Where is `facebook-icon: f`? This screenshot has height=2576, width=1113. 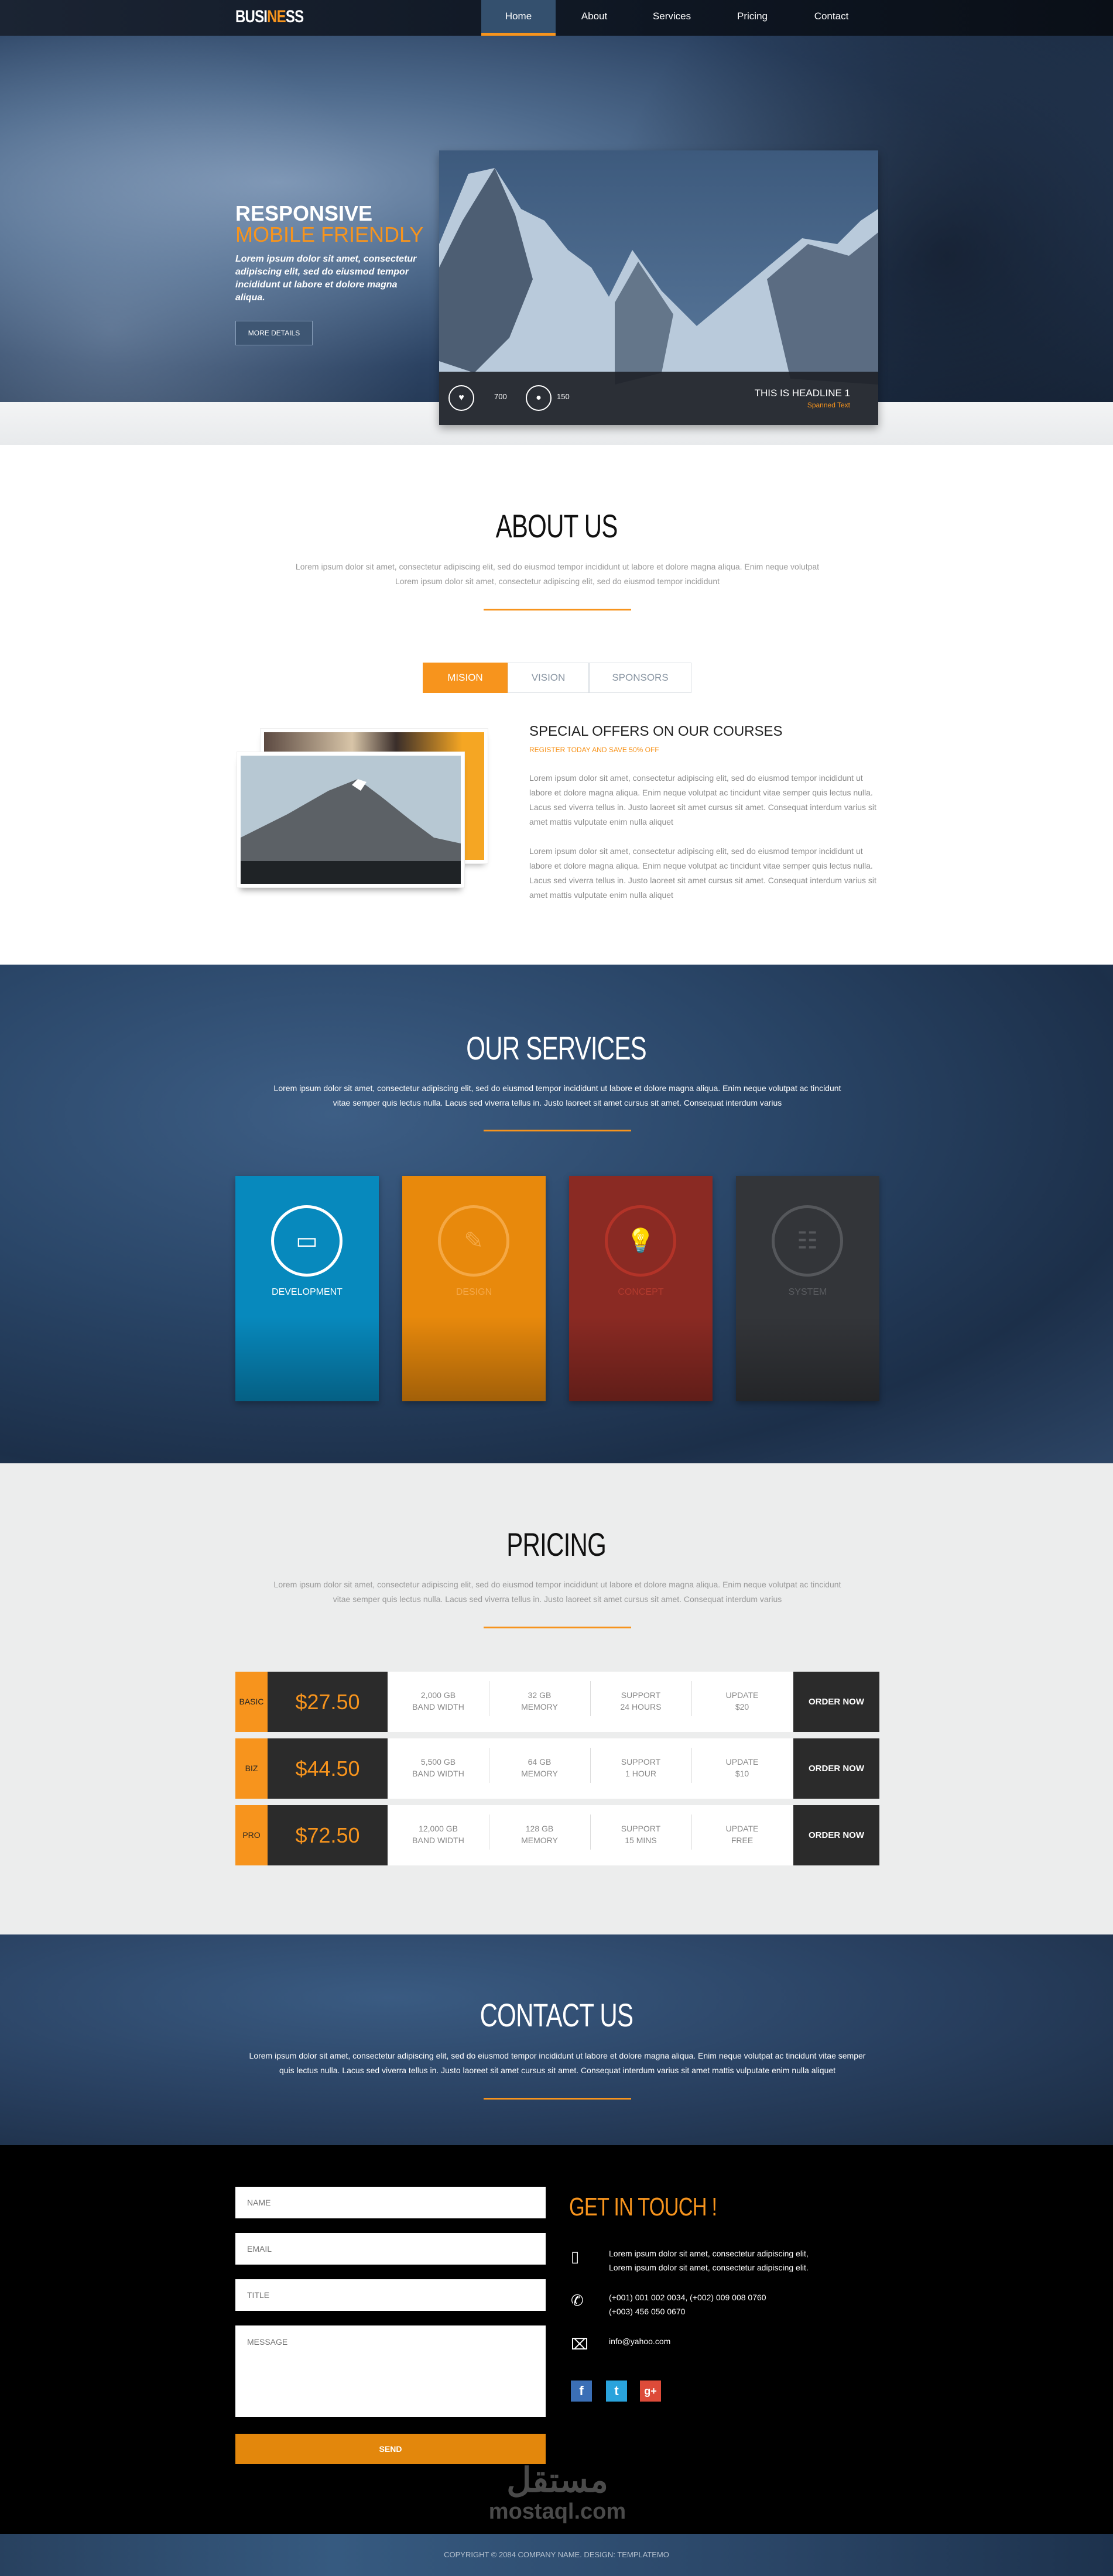 facebook-icon: f is located at coordinates (581, 2391).